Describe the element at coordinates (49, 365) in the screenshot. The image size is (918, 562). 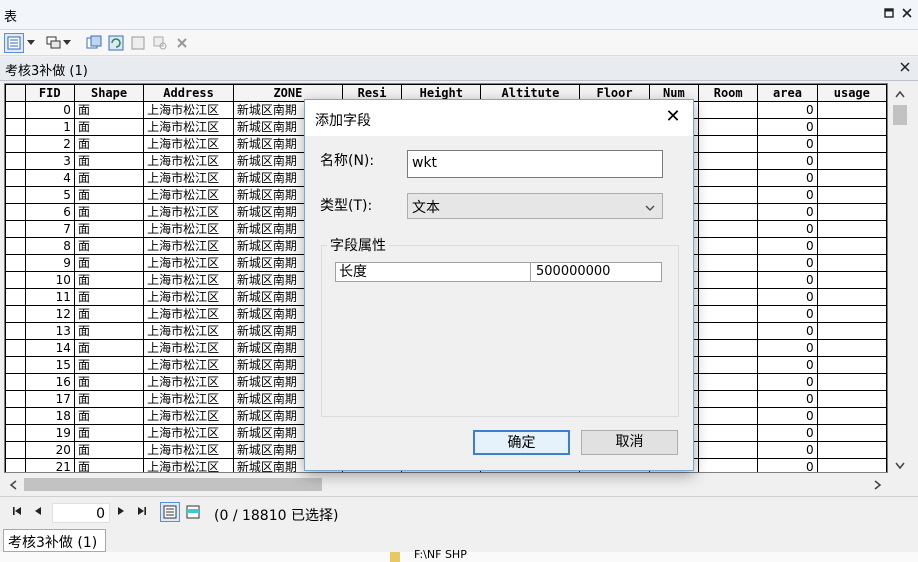
I see `cell-fid: 15` at that location.